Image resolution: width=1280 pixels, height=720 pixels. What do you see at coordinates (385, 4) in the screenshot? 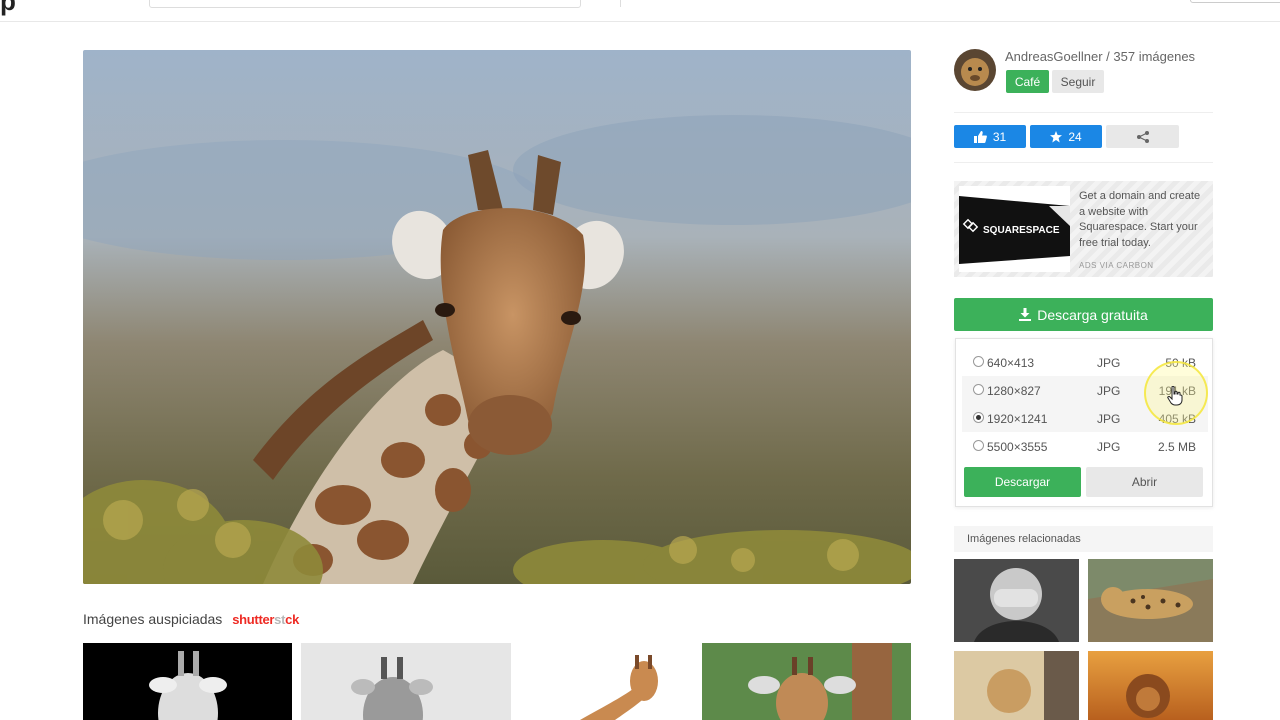
I see `search-input` at bounding box center [385, 4].